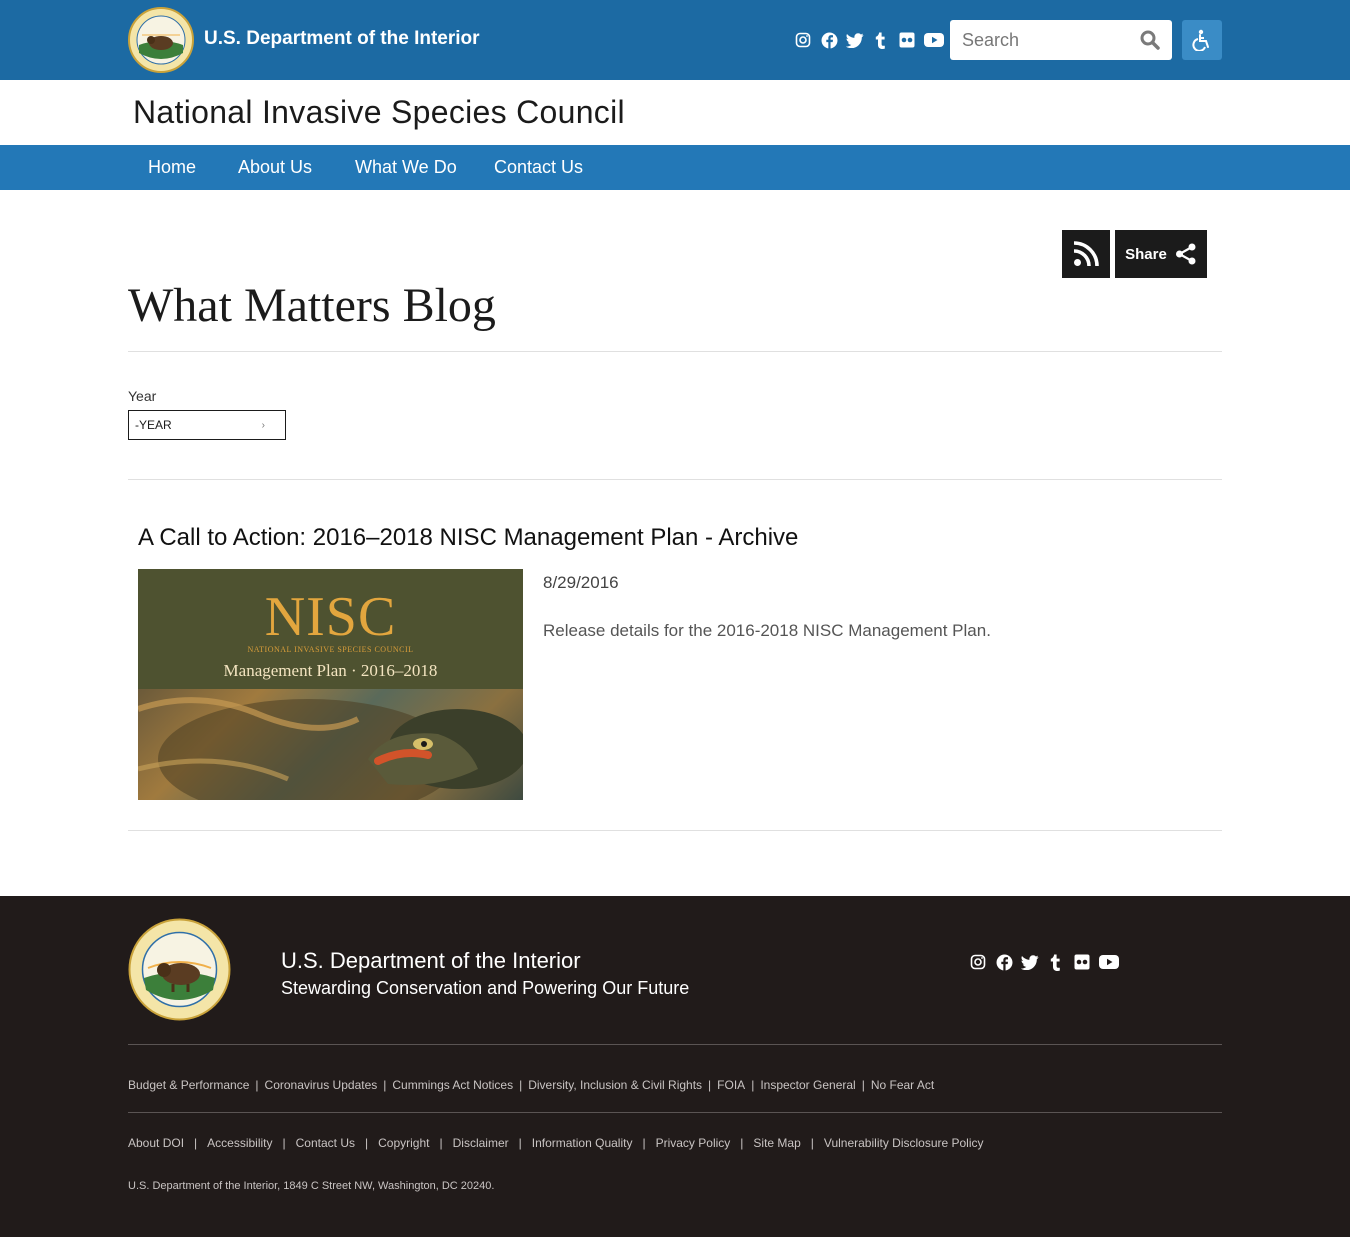 The width and height of the screenshot is (1350, 1237). What do you see at coordinates (902, 1085) in the screenshot?
I see `footer-link-no-fear-act: No Fear Act` at bounding box center [902, 1085].